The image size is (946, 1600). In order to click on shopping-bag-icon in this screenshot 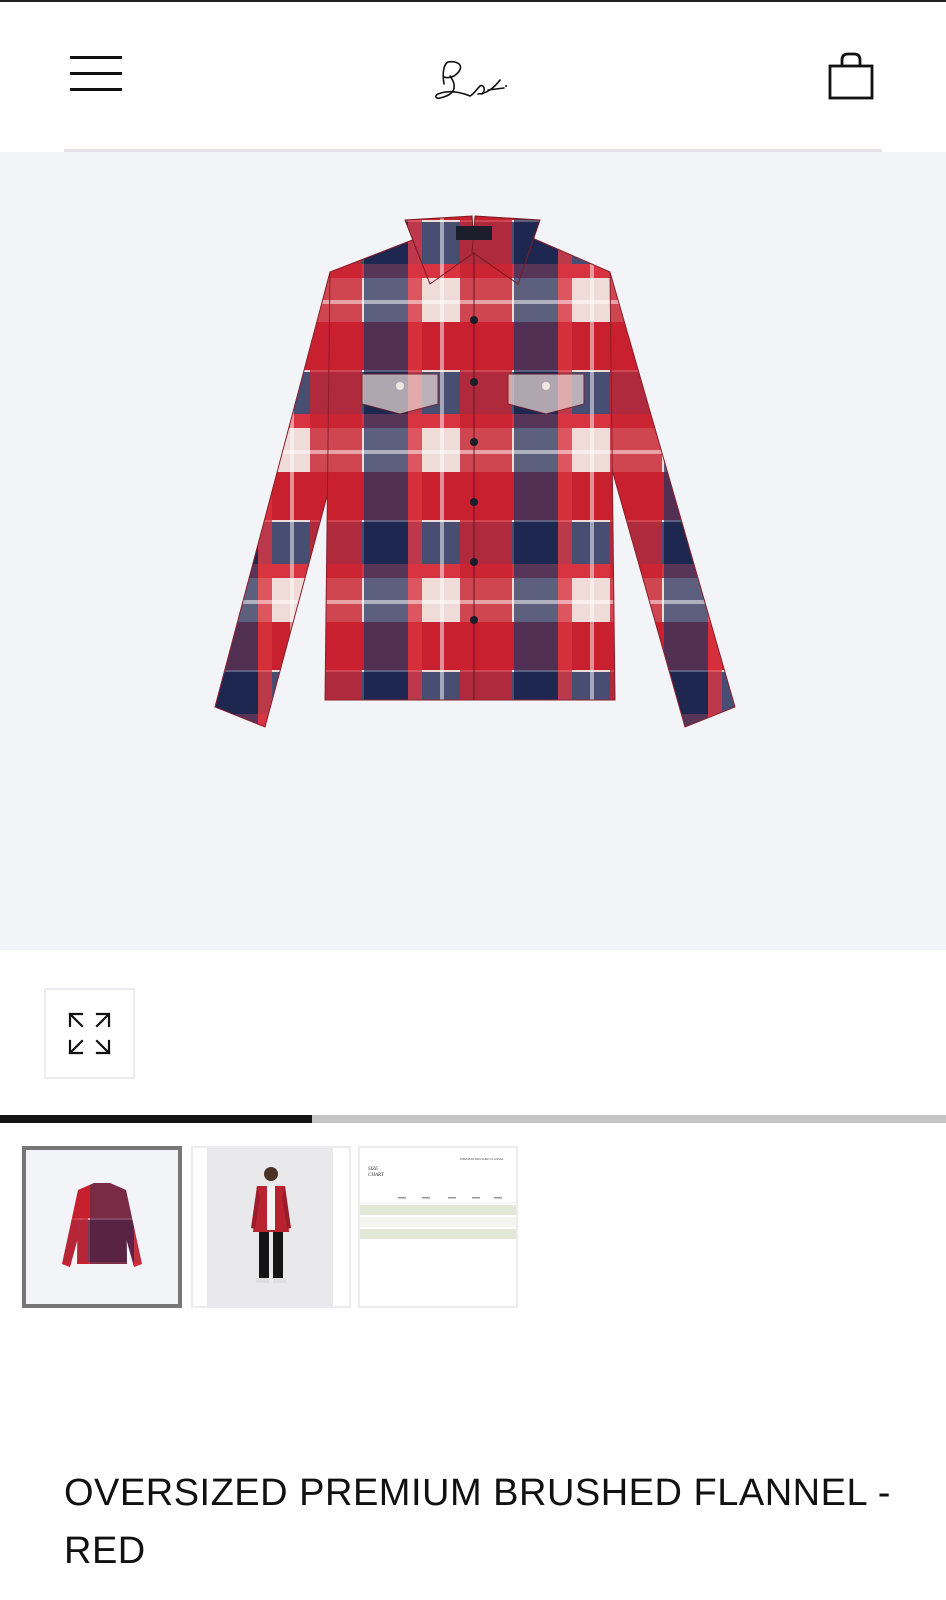, I will do `click(850, 76)`.